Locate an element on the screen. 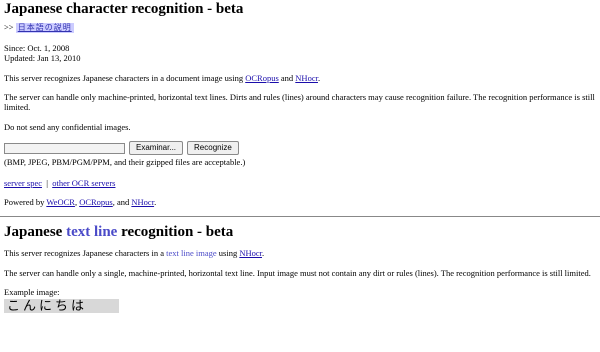 Image resolution: width=600 pixels, height=352 pixels. weocr-link: WeOCR is located at coordinates (60, 202).